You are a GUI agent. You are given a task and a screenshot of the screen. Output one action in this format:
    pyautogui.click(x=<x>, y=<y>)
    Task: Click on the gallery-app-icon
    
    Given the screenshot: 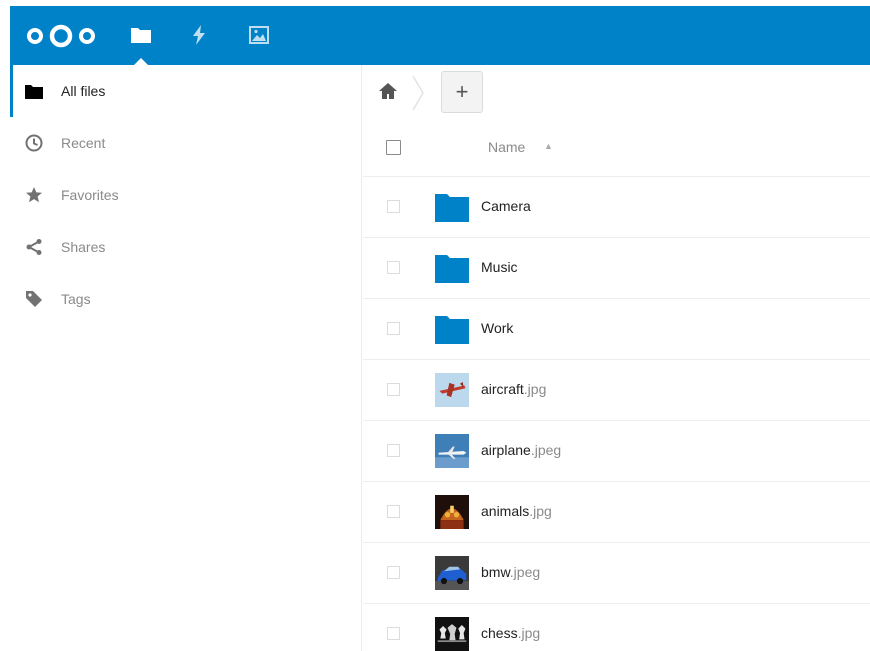 What is the action you would take?
    pyautogui.click(x=259, y=35)
    